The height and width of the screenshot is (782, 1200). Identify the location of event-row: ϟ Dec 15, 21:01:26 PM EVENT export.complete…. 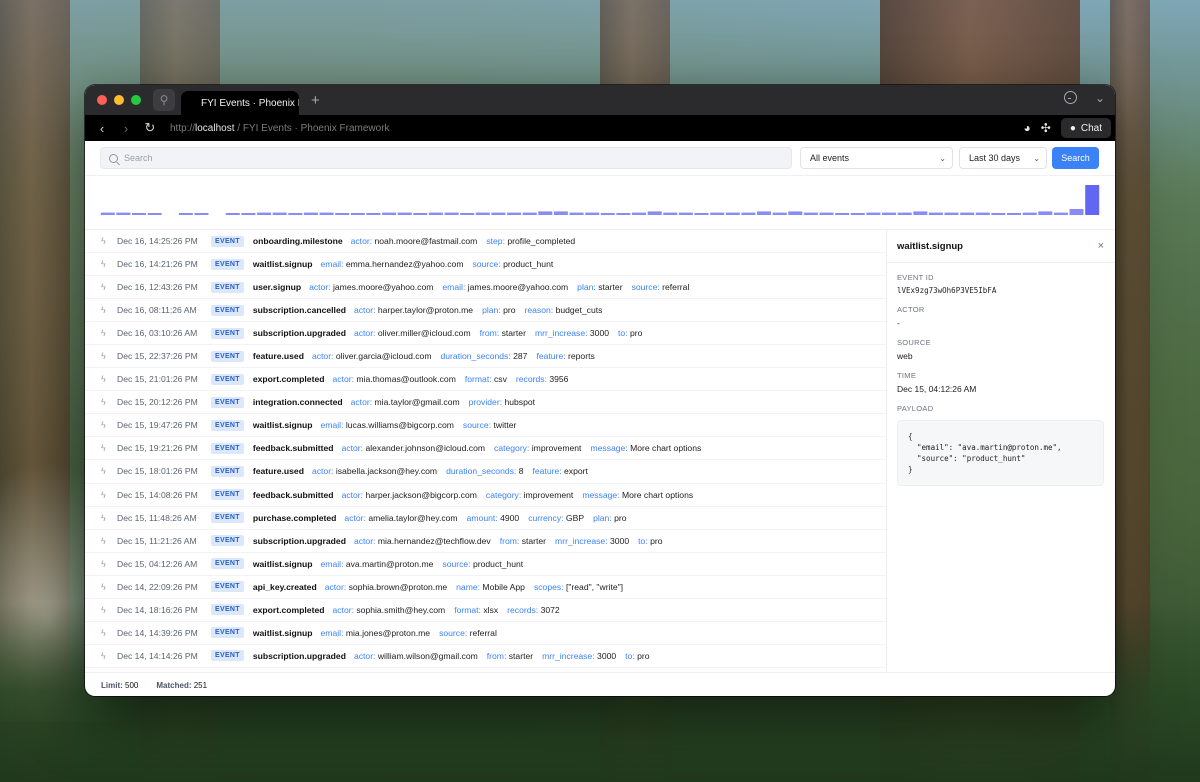
(485, 380).